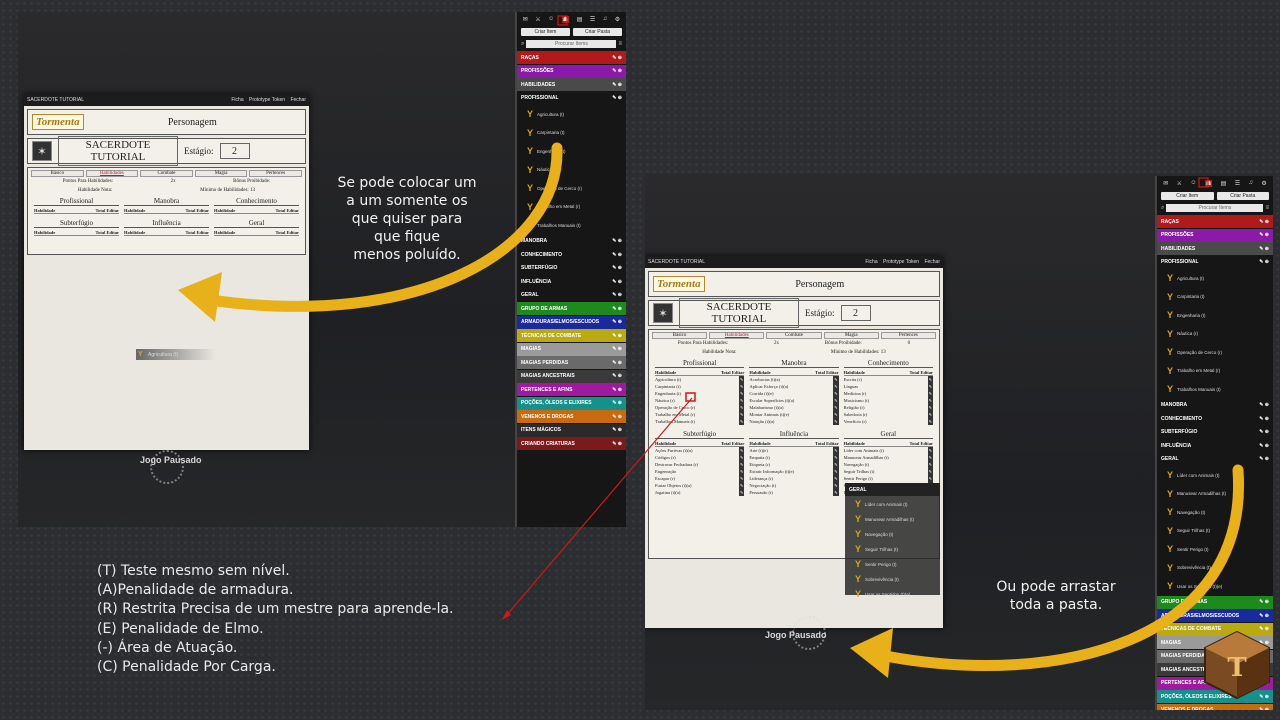 This screenshot has width=1280, height=720. I want to click on points-value: 2x, so click(173, 181).